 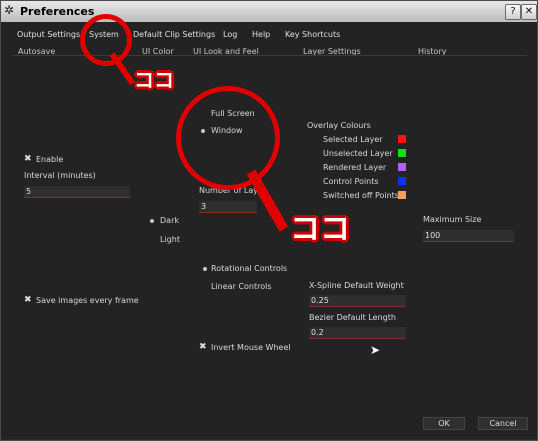 I want to click on invert-wheel-checkbox: ✖, so click(x=203, y=347).